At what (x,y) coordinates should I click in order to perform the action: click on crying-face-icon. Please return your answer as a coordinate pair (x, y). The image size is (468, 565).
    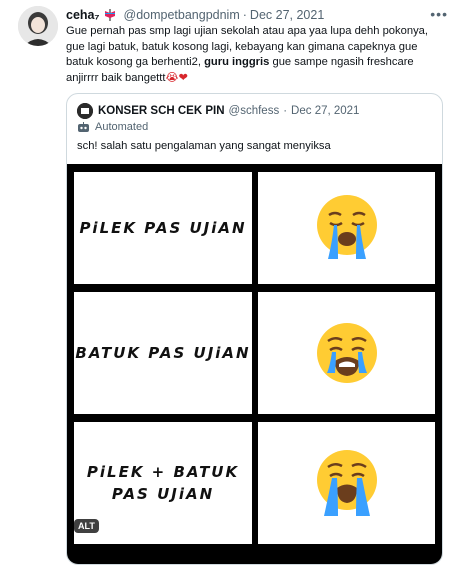
    Looking at the image, I should click on (346, 227).